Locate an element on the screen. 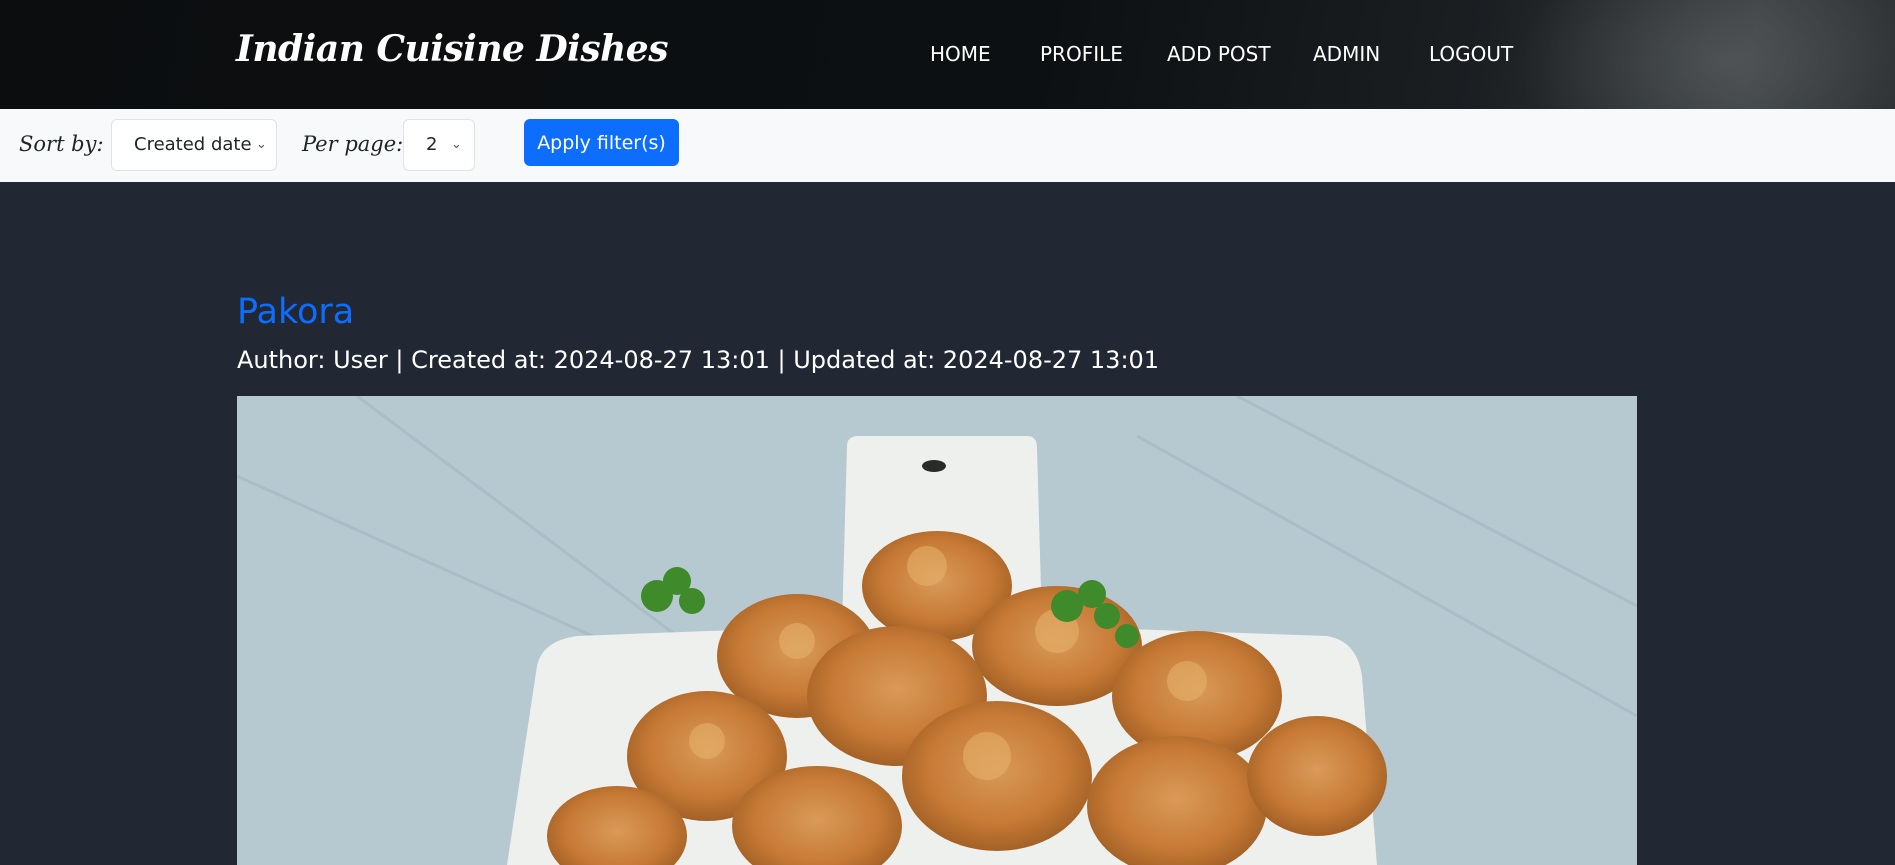 Image resolution: width=1895 pixels, height=865 pixels. per-page-value: 2 is located at coordinates (432, 144).